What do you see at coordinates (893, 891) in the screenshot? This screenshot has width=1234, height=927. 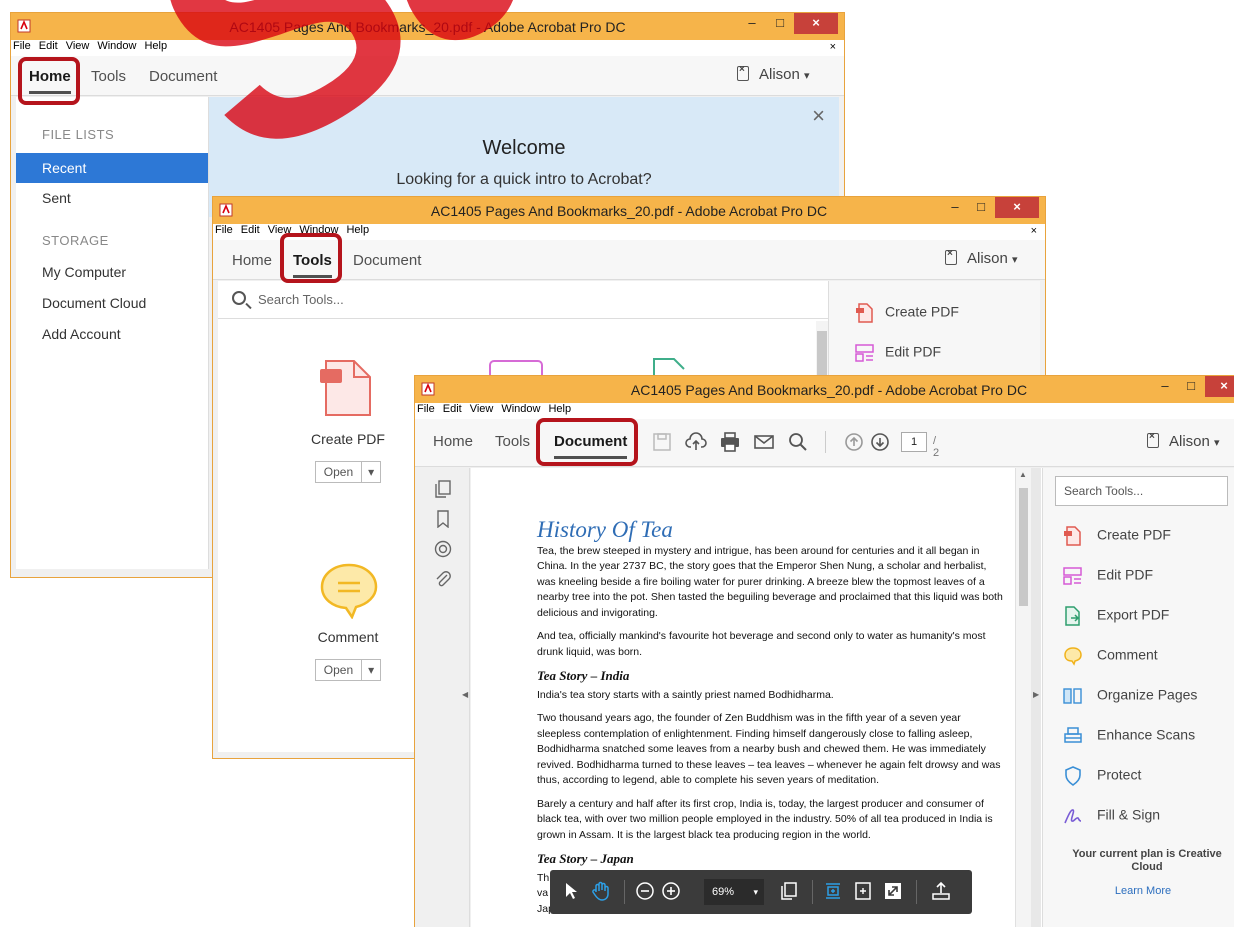 I see `full-screen-icon` at bounding box center [893, 891].